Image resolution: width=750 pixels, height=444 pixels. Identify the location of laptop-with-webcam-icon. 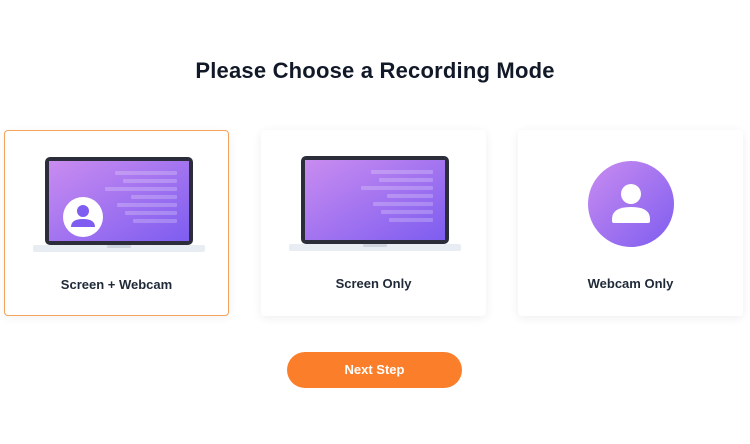
(119, 204).